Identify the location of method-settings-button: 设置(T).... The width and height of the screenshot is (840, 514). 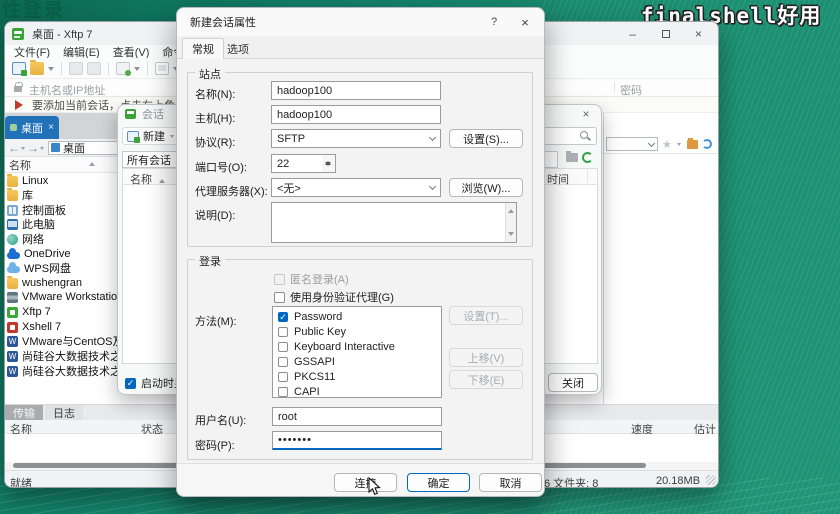
(486, 315).